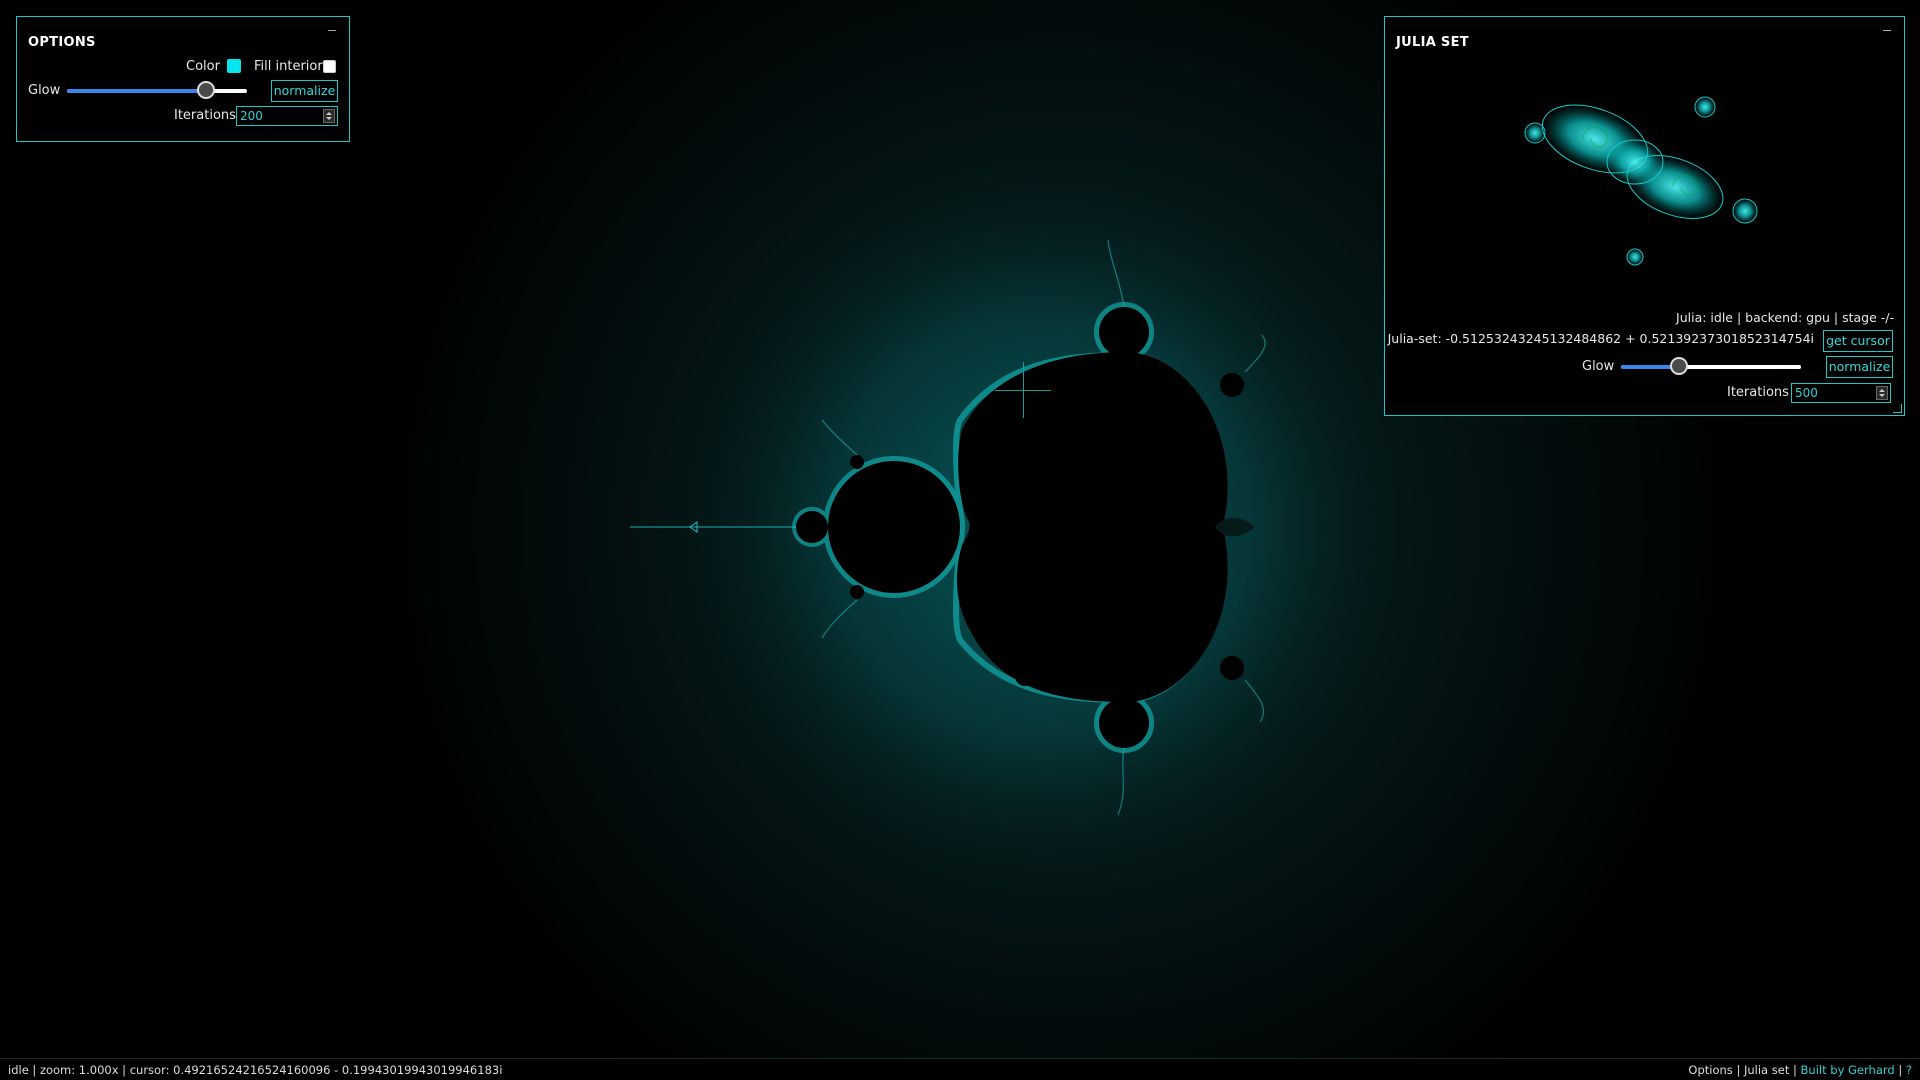  I want to click on julia-iterations-input: 500, so click(1841, 393).